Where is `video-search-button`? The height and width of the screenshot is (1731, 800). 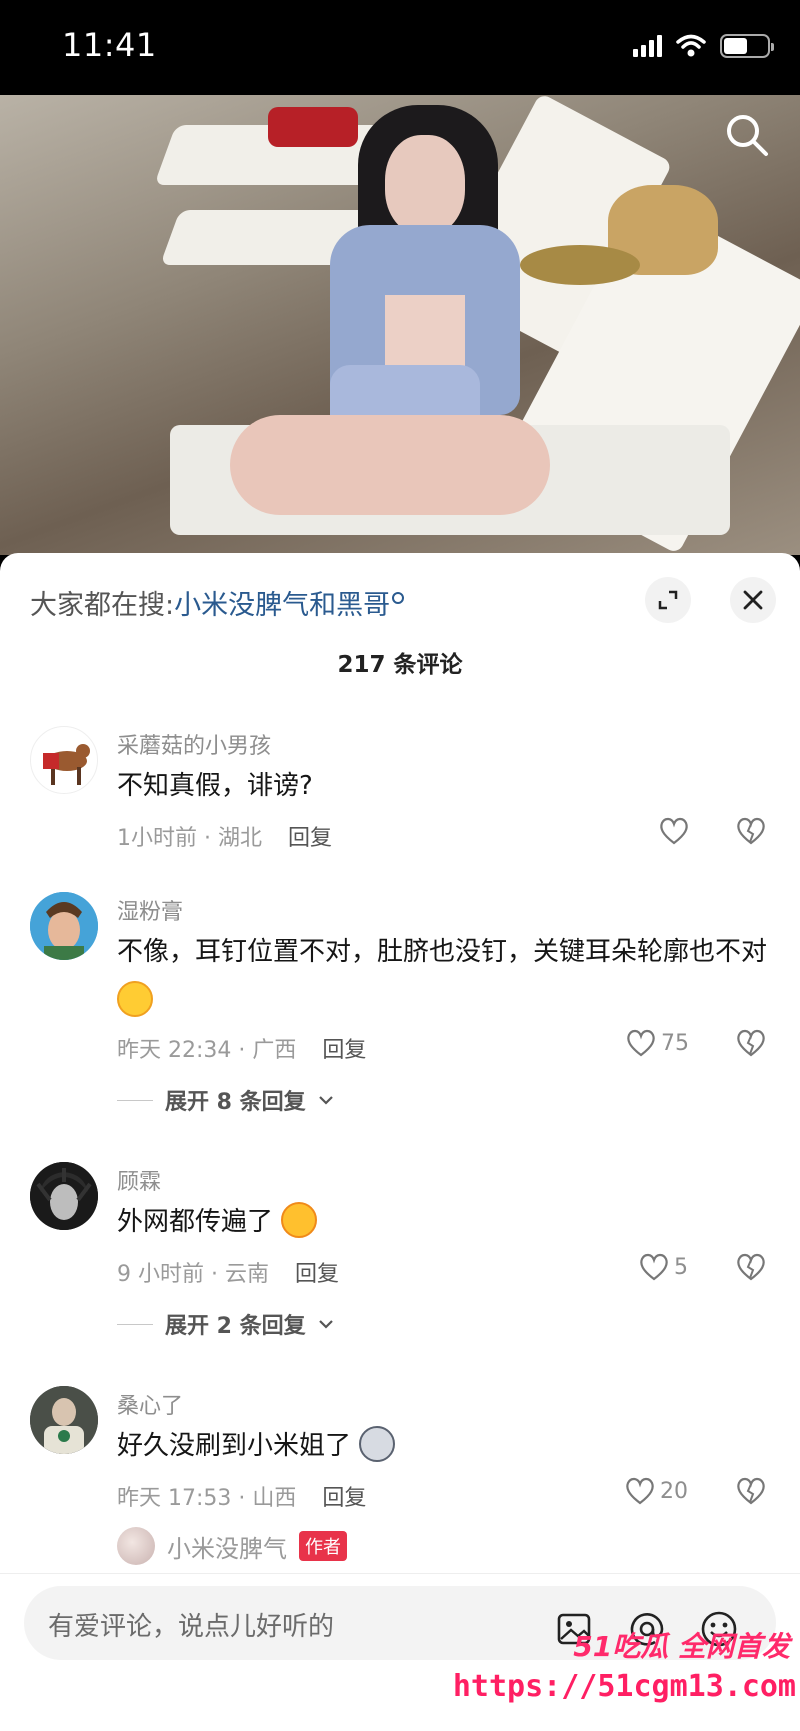
video-search-button is located at coordinates (747, 135).